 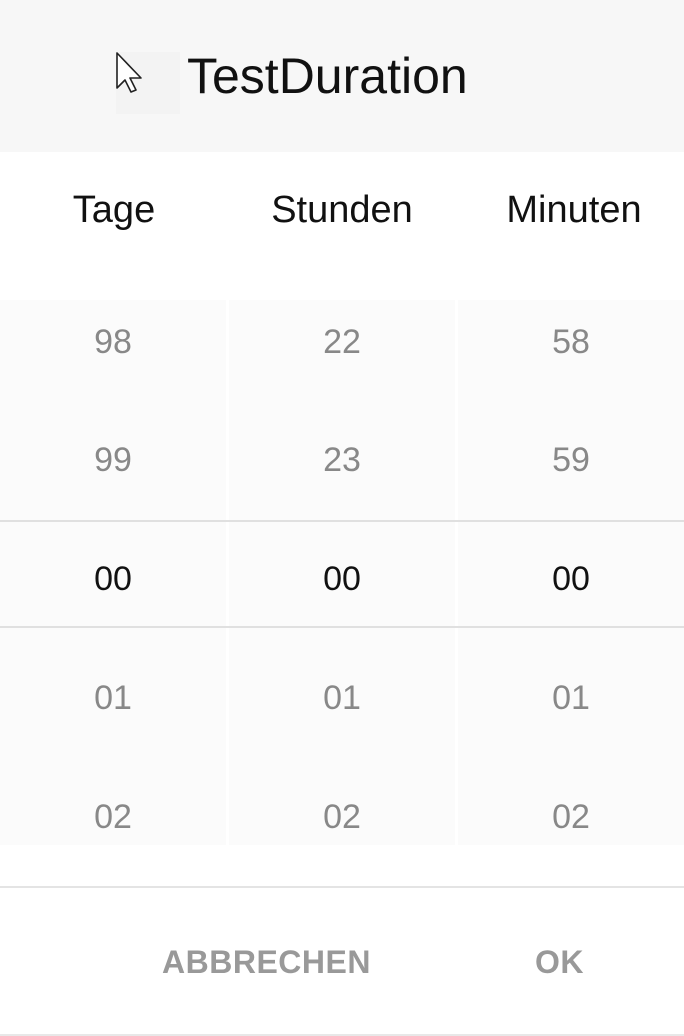 I want to click on hours-wheel-item: 02, so click(x=342, y=825).